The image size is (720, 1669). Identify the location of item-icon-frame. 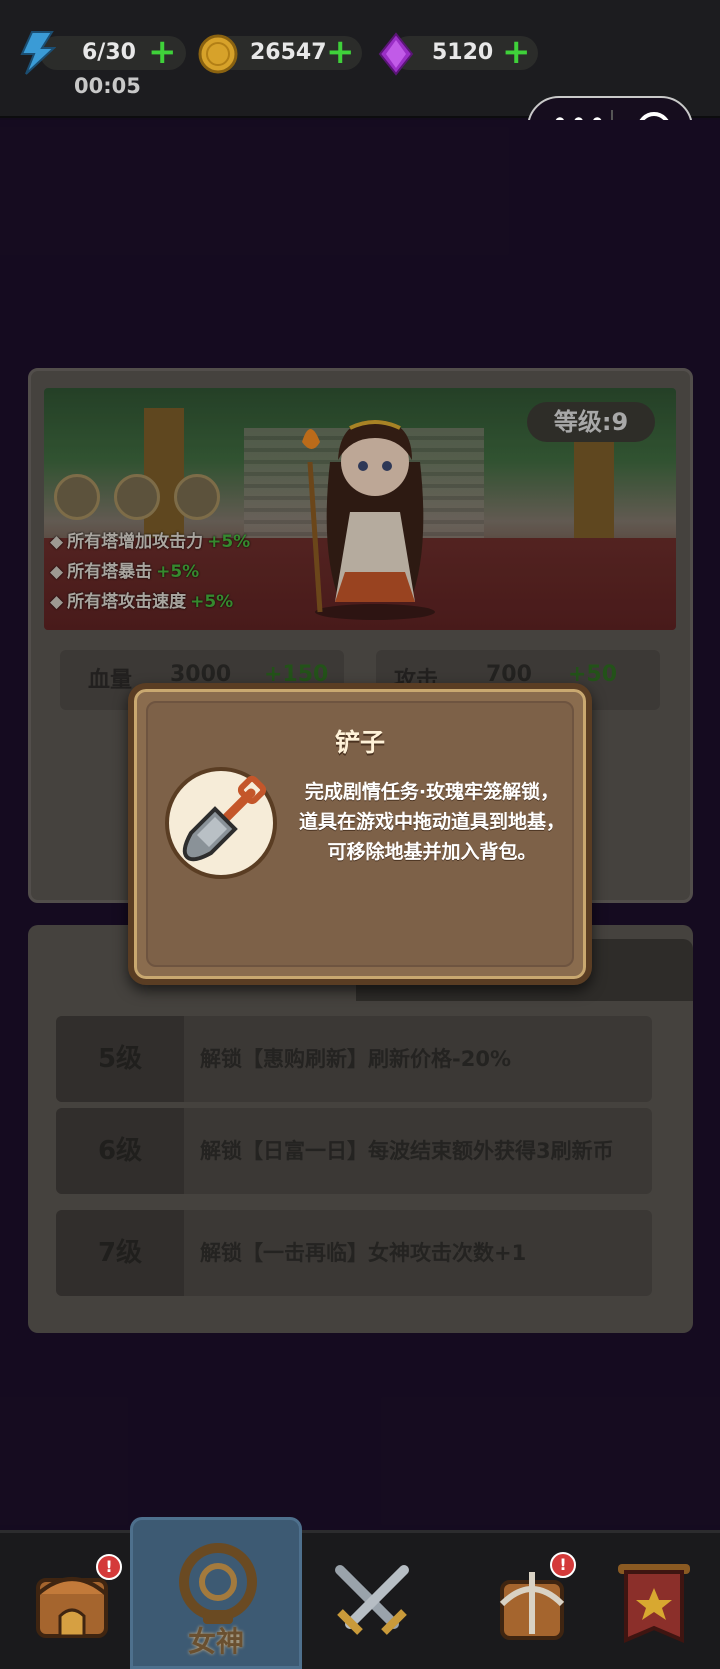
(221, 823).